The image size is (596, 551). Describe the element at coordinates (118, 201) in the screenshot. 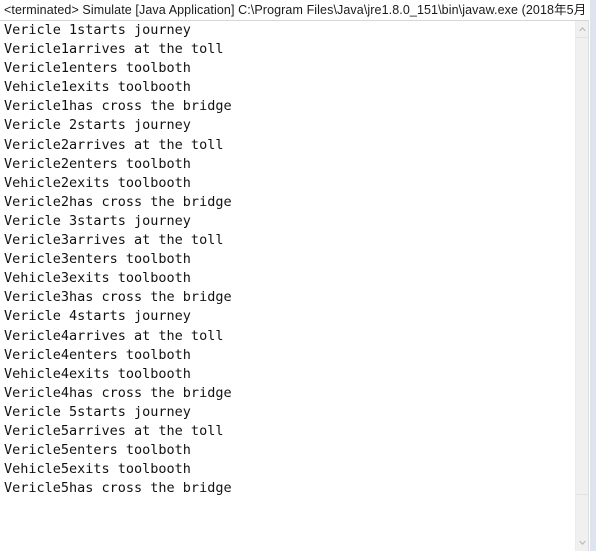

I see `console-line: Vericle2has cross the bridge` at that location.